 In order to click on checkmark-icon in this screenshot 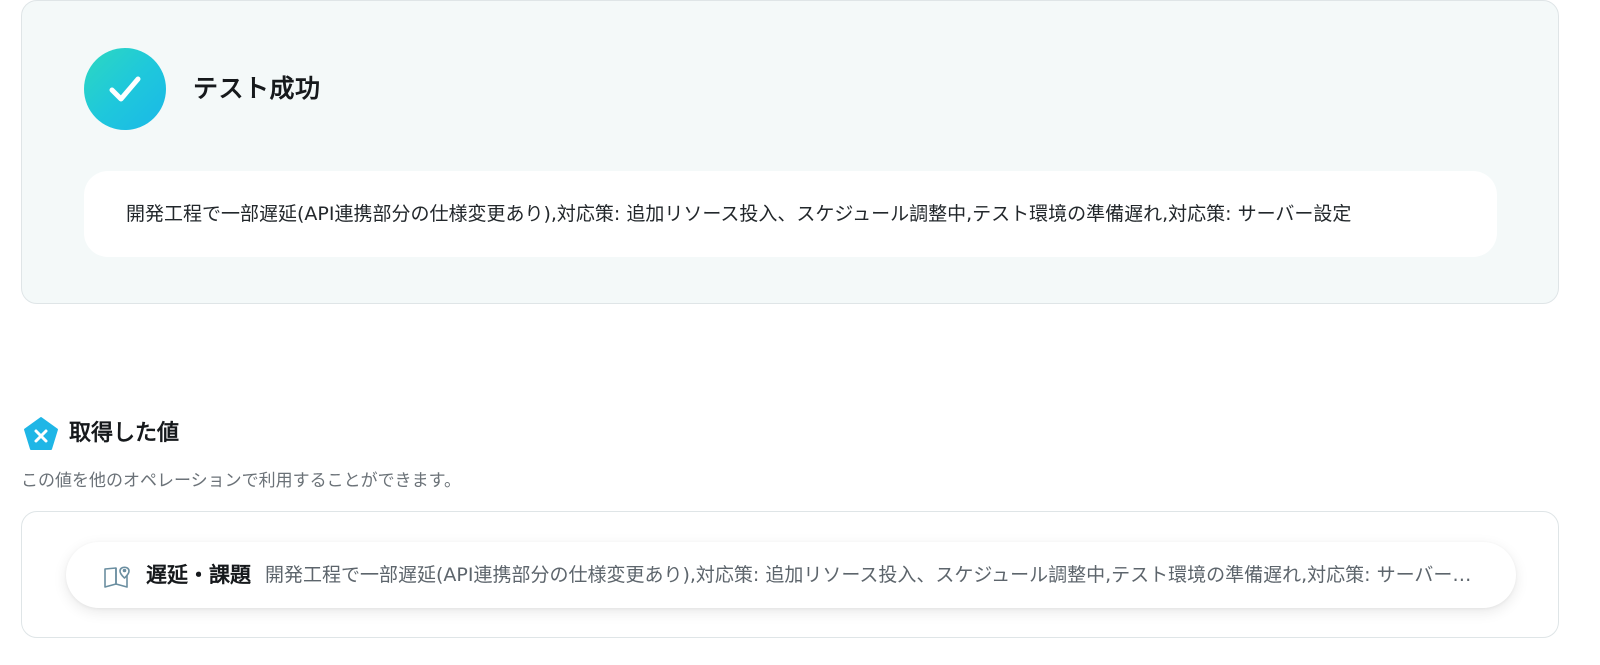, I will do `click(125, 89)`.